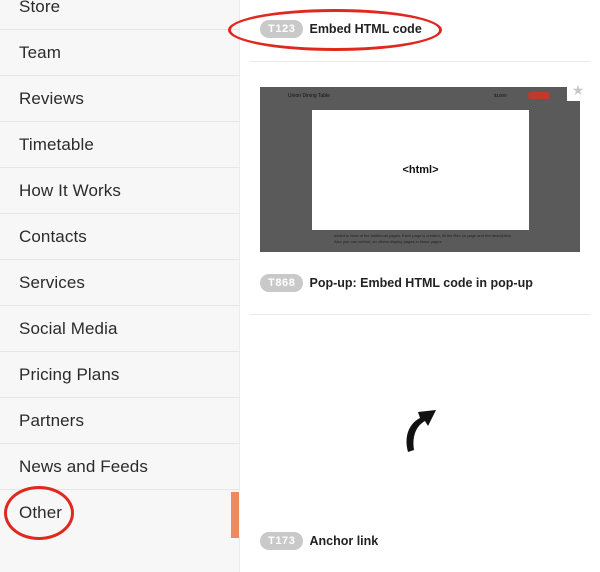 The image size is (600, 572). I want to click on sidebar-item-label: Social Media, so click(68, 328).